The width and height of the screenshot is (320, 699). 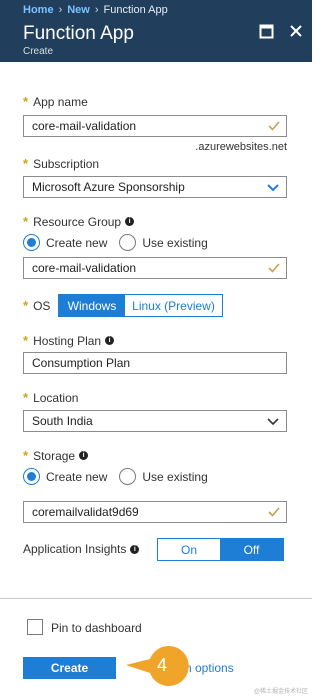 What do you see at coordinates (55, 101) in the screenshot?
I see `app-name-label: * App name` at bounding box center [55, 101].